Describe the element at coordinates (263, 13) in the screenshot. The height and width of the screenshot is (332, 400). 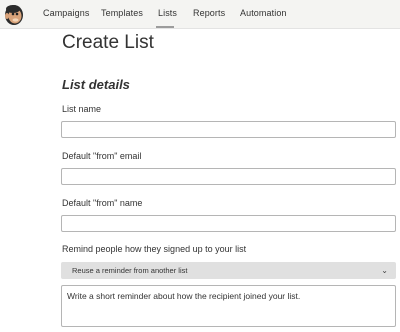
I see `nav-item-automation: Automation` at that location.